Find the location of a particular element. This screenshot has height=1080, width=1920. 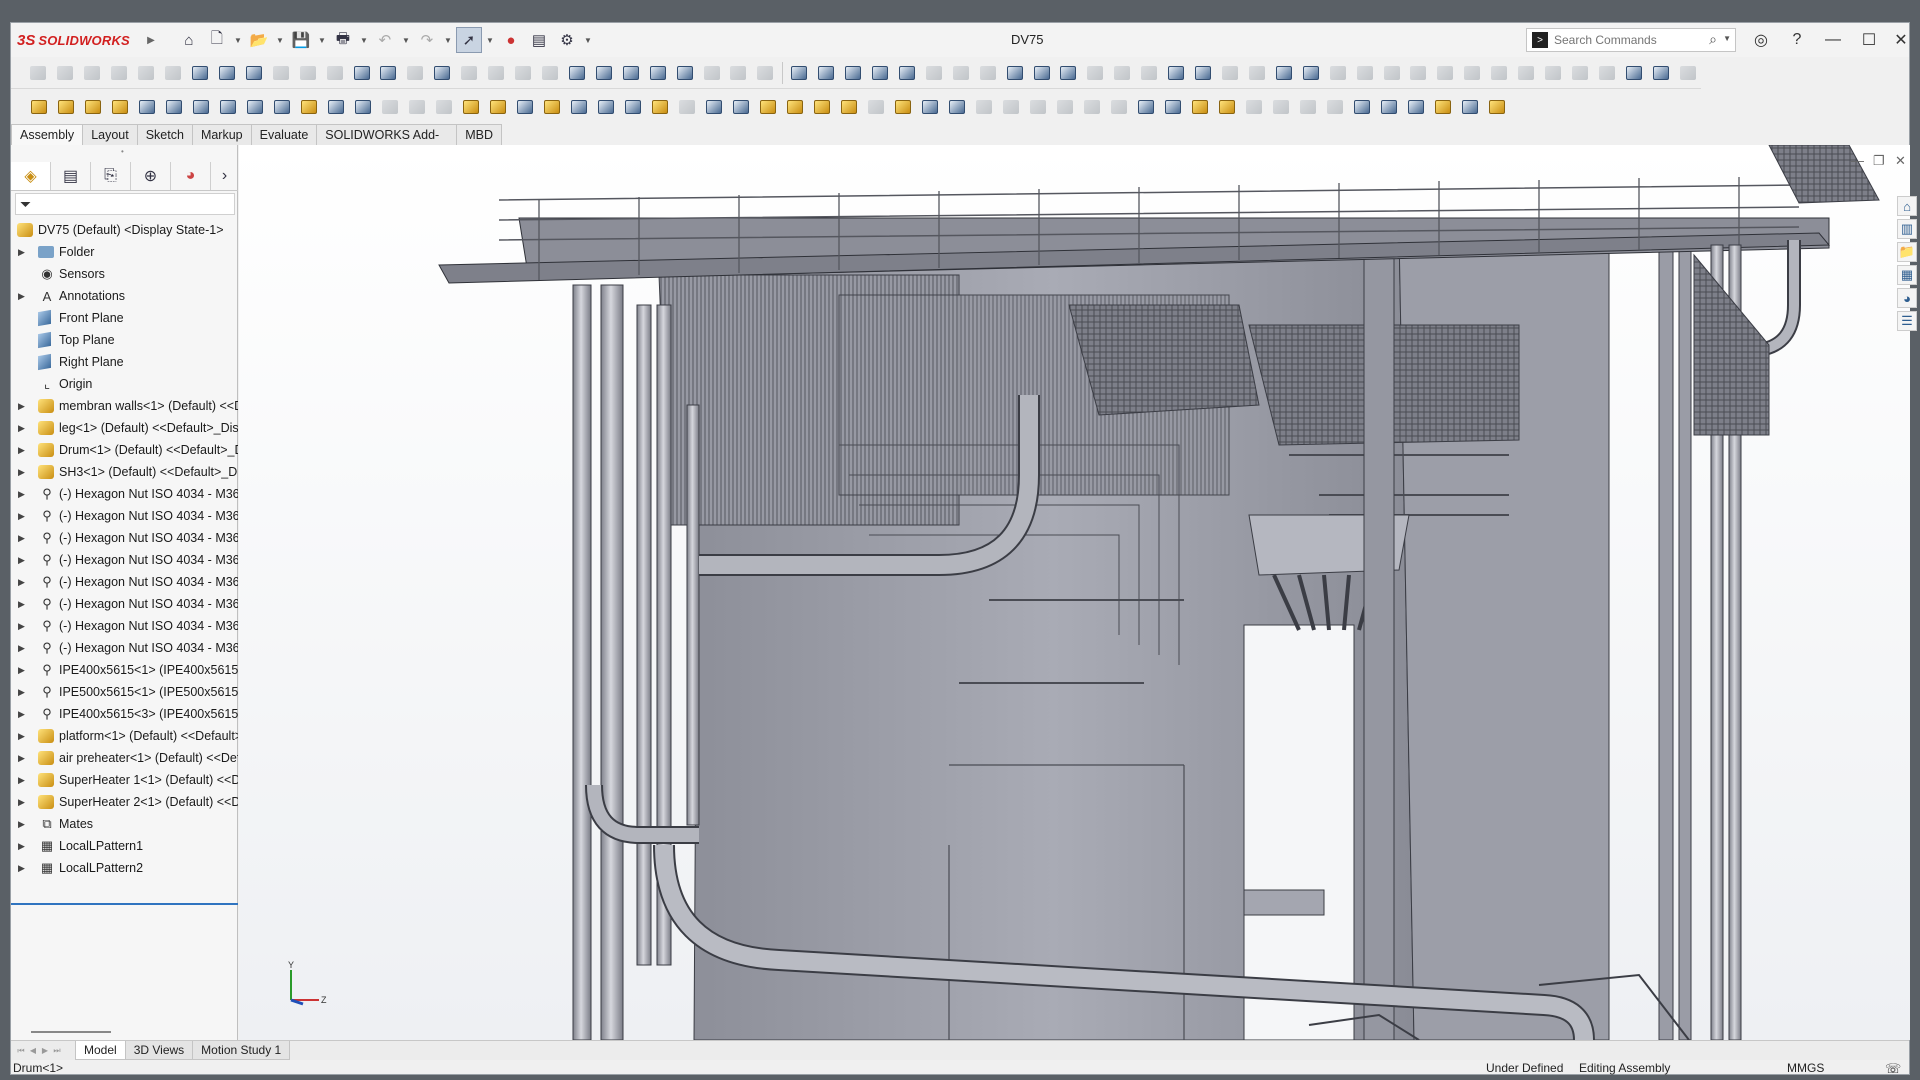

viewport-minimize-icon: — is located at coordinates (1857, 160).